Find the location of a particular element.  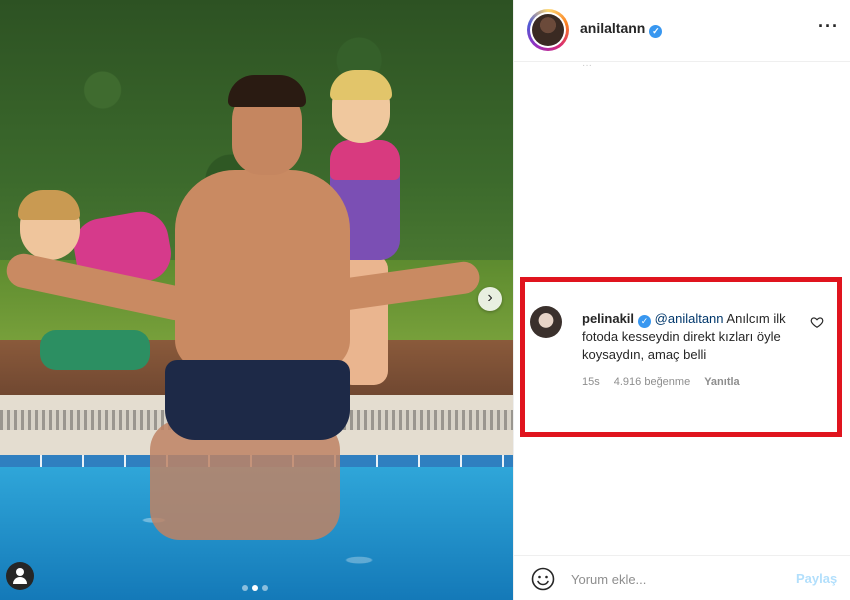

commenter-username: pelinakil is located at coordinates (608, 318).